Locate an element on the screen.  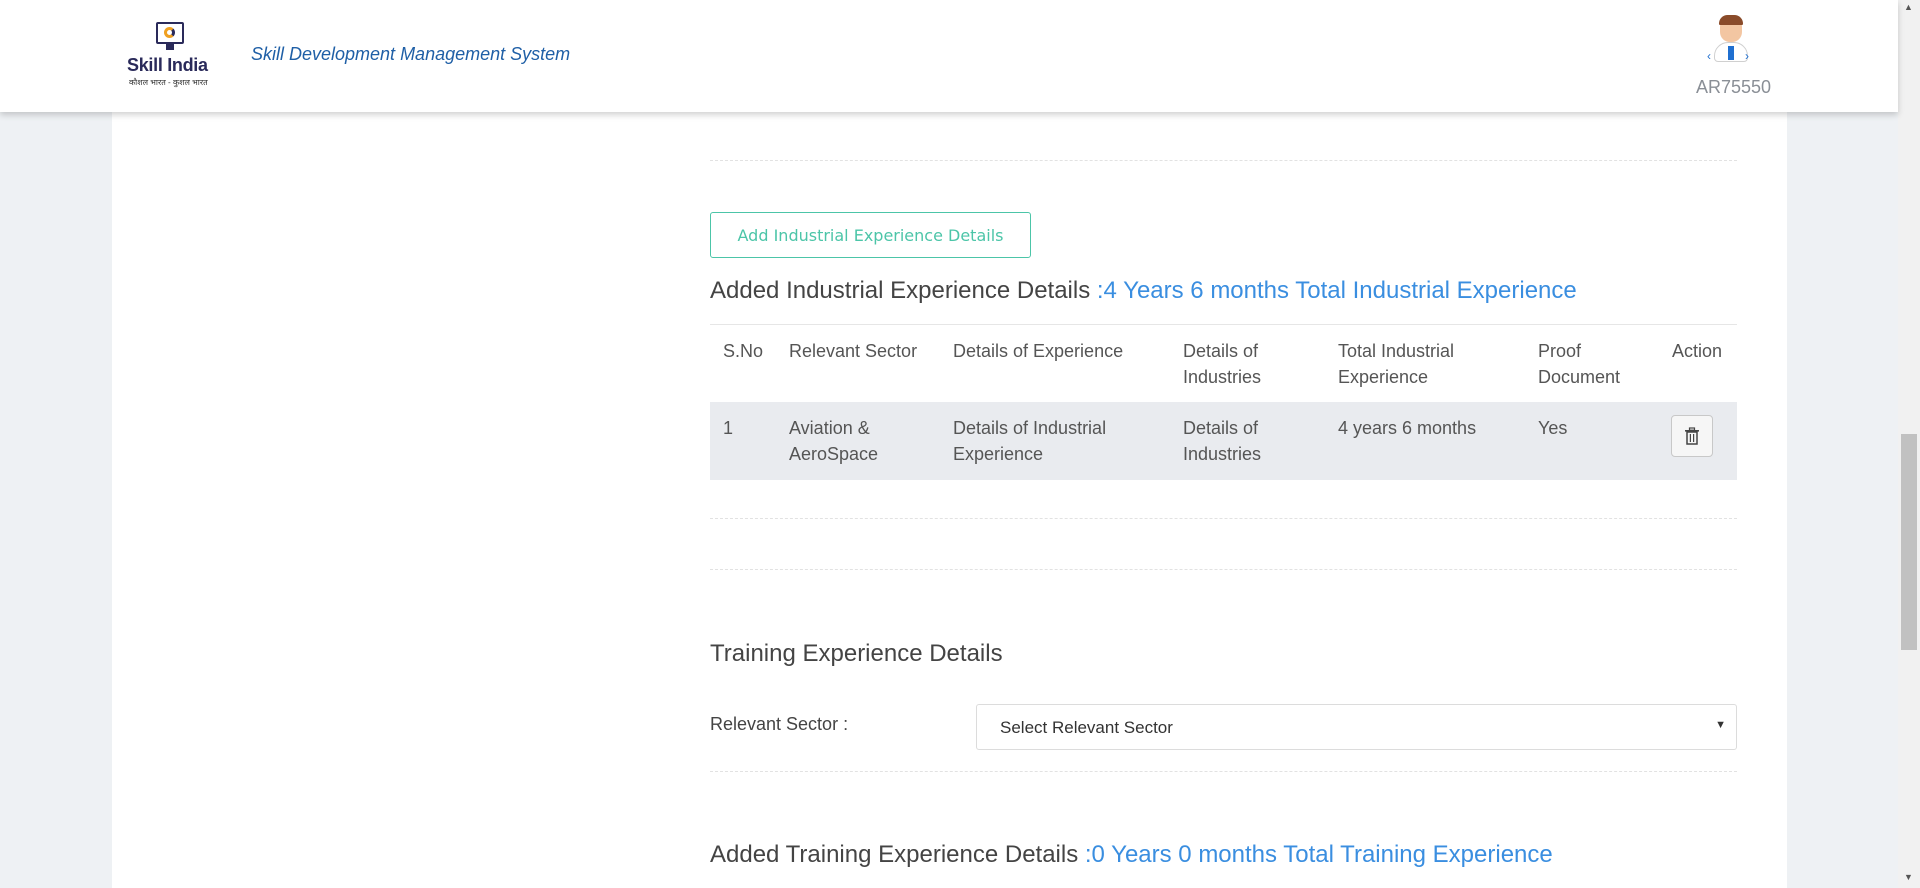
training-section-title: Training Experience Details is located at coordinates (856, 653).